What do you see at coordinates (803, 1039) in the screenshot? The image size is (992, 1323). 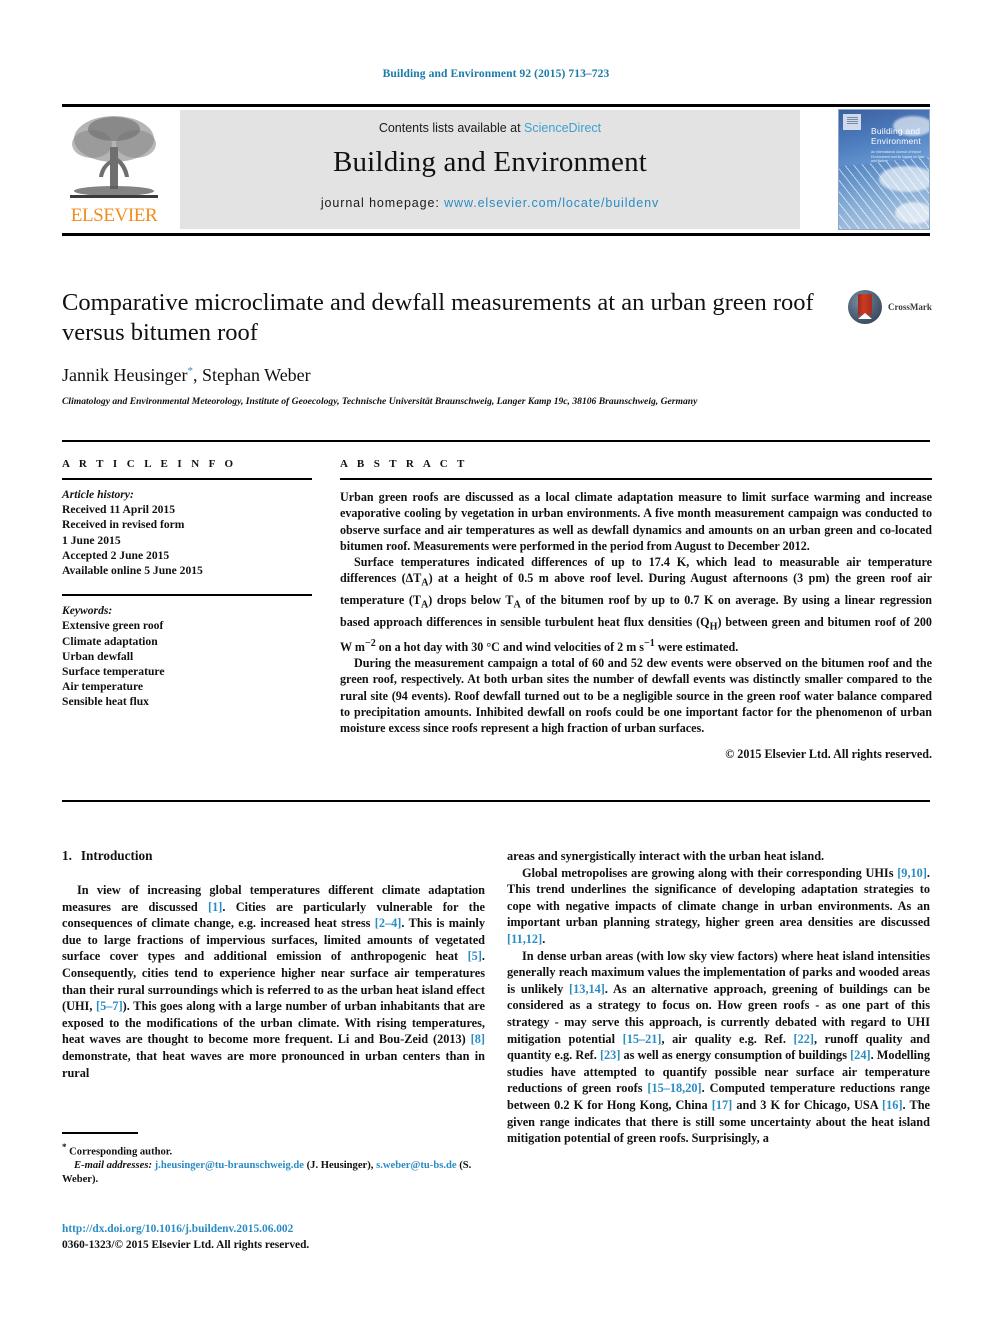 I see `citation-link: [22]` at bounding box center [803, 1039].